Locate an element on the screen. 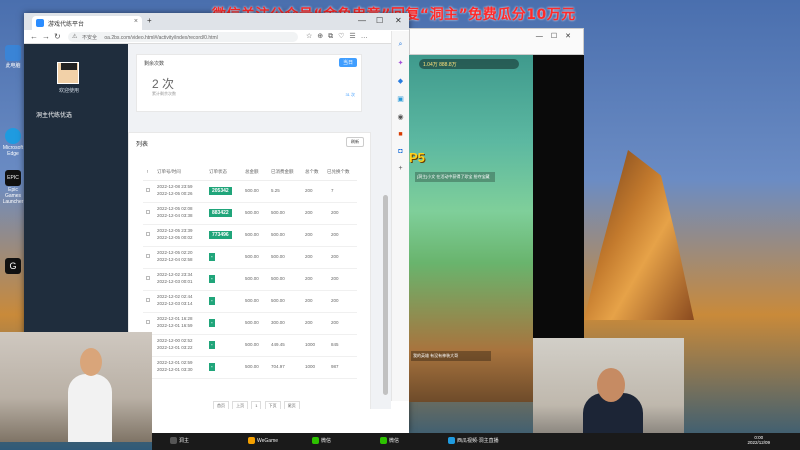 The image size is (800, 450). outlook-icon: ◘ is located at coordinates (400, 151).